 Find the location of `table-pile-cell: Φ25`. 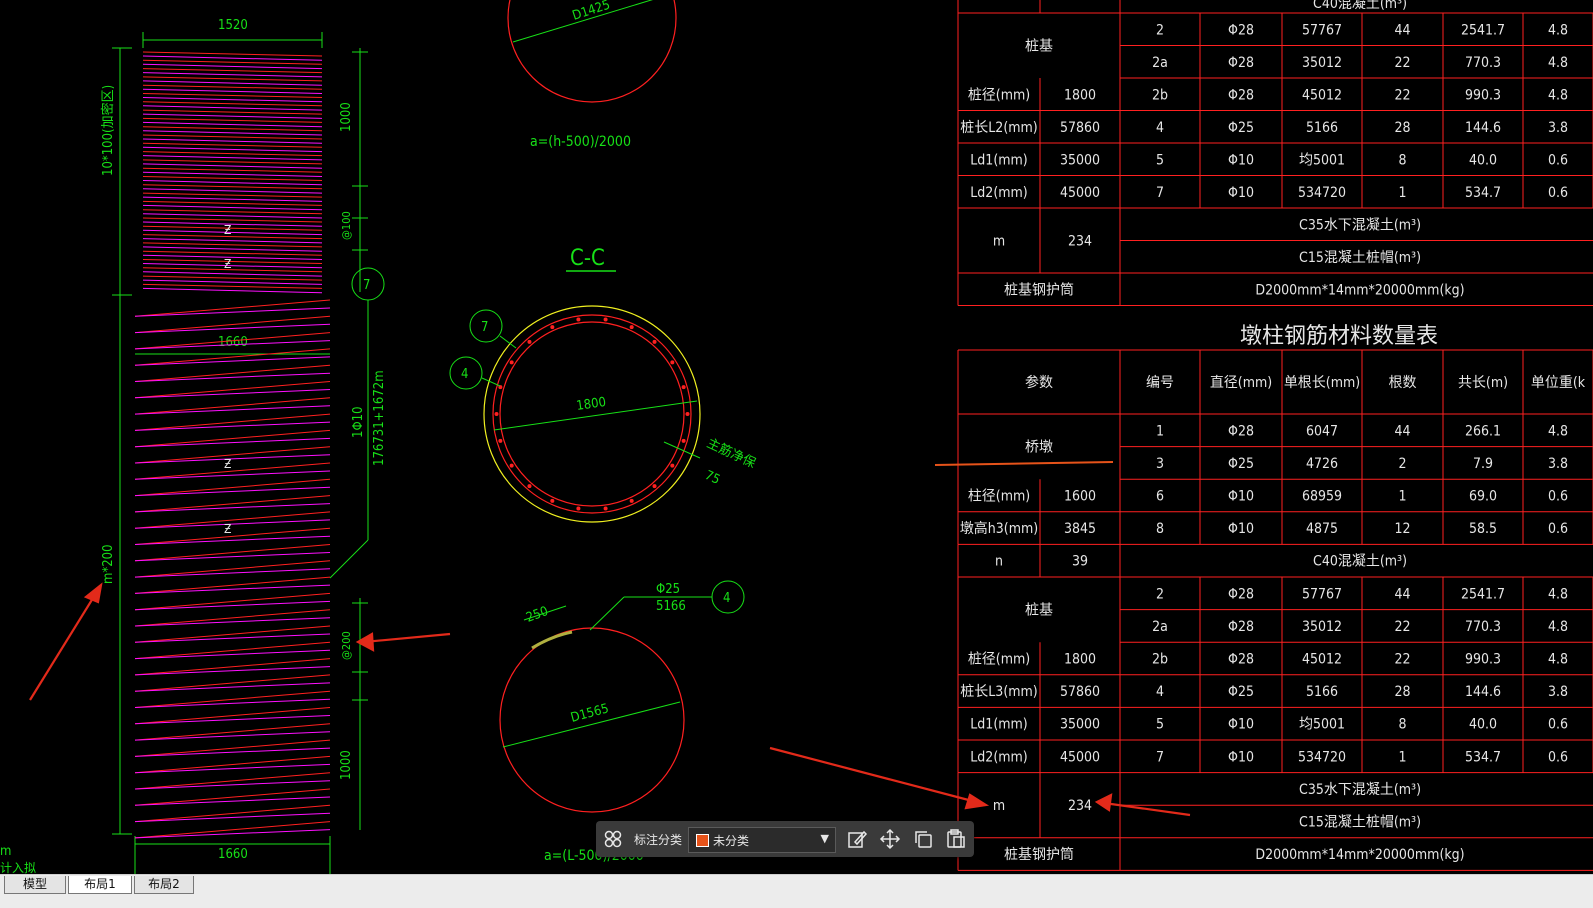

table-pile-cell: Φ25 is located at coordinates (1241, 692).